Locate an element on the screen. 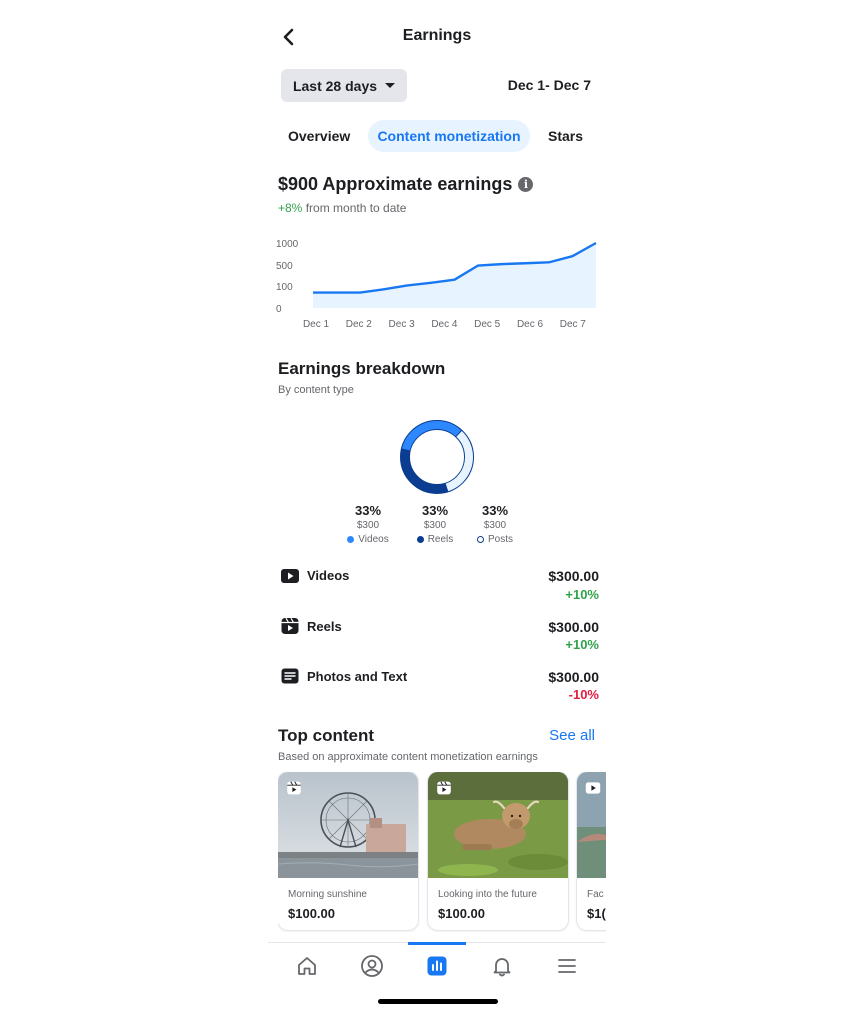  see-all-link: See all is located at coordinates (572, 735).